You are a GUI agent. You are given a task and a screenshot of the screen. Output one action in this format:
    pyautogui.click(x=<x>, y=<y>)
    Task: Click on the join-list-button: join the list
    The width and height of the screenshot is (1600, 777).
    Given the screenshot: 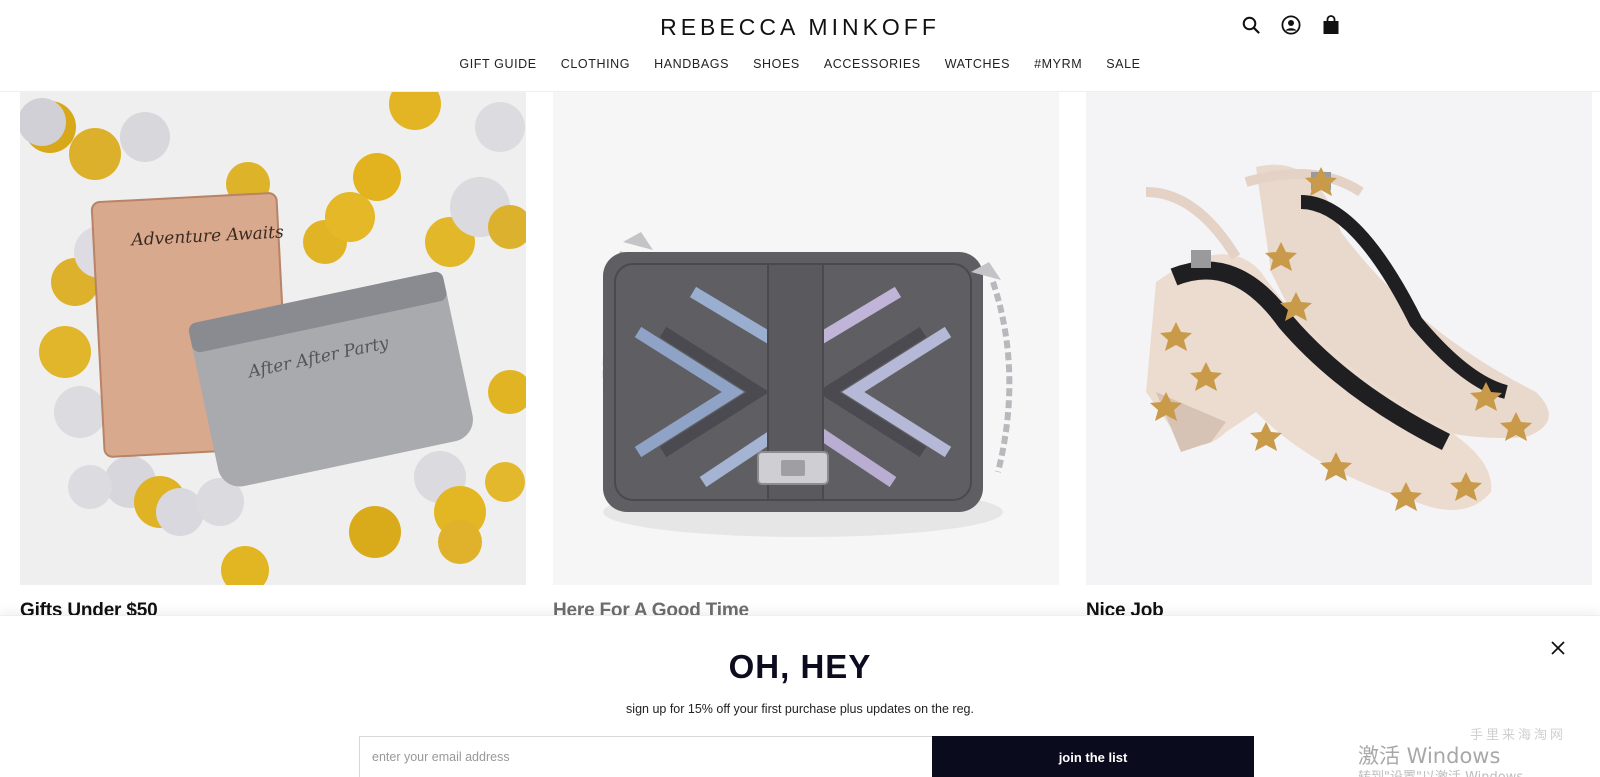 What is the action you would take?
    pyautogui.click(x=1093, y=756)
    